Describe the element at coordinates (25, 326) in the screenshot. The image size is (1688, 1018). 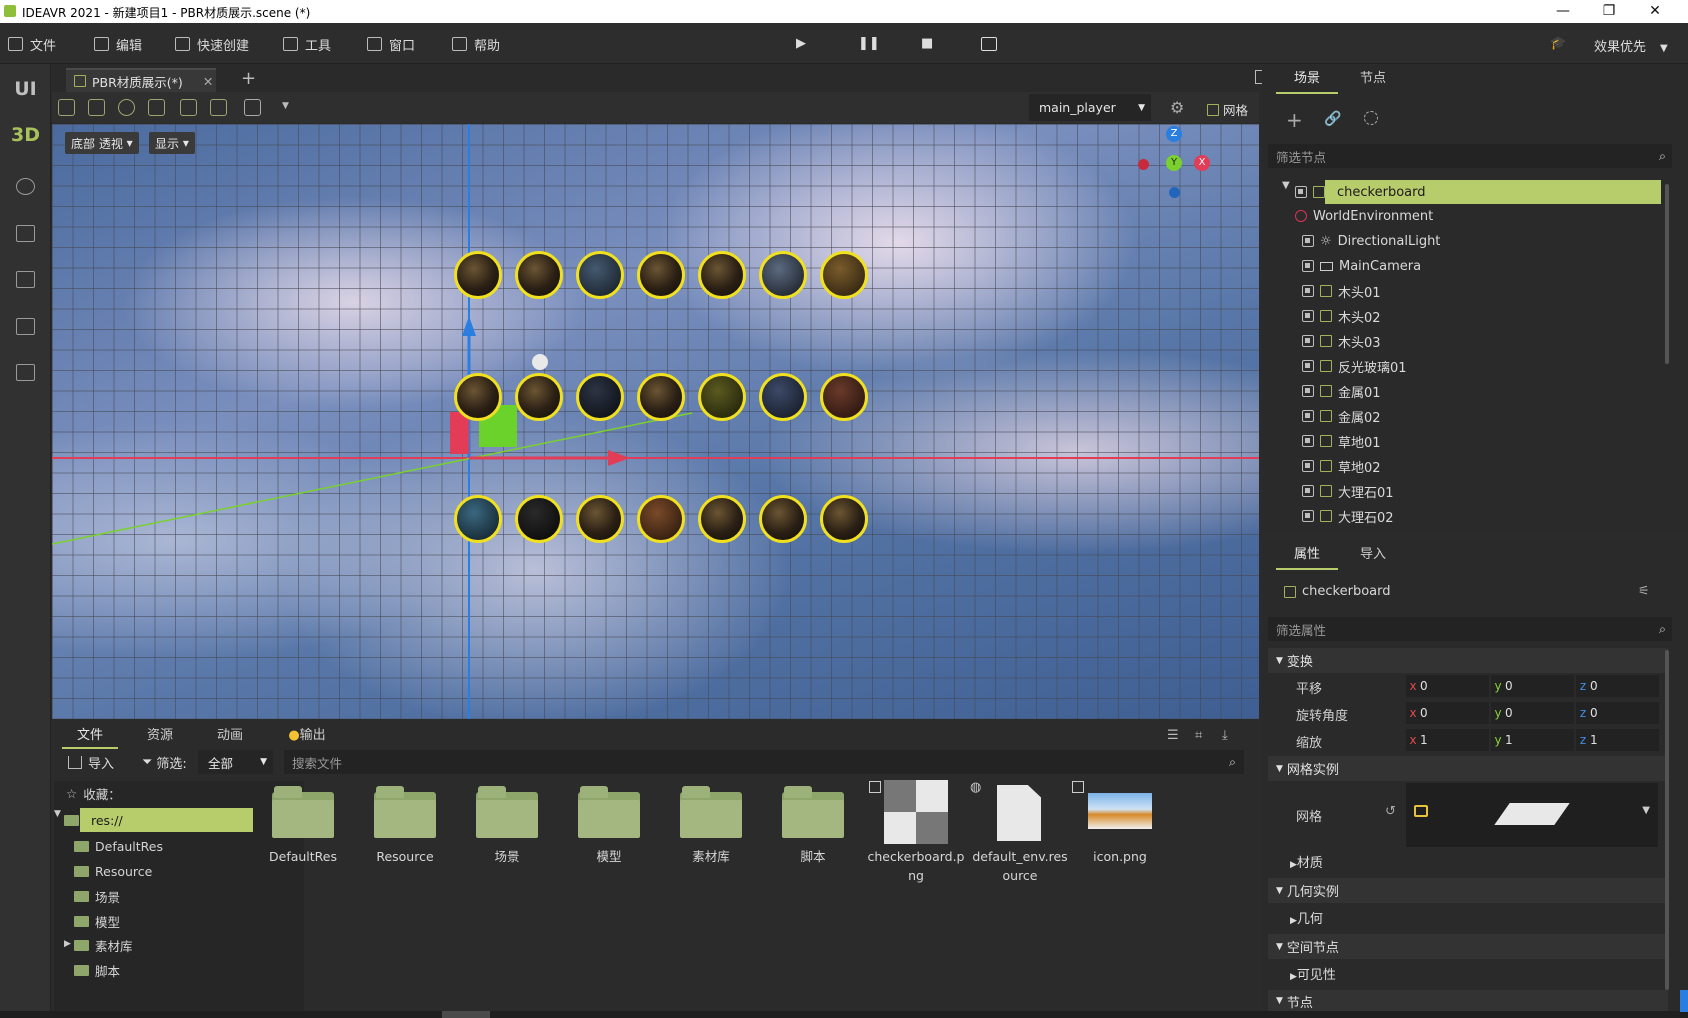
I see `export-icon` at that location.